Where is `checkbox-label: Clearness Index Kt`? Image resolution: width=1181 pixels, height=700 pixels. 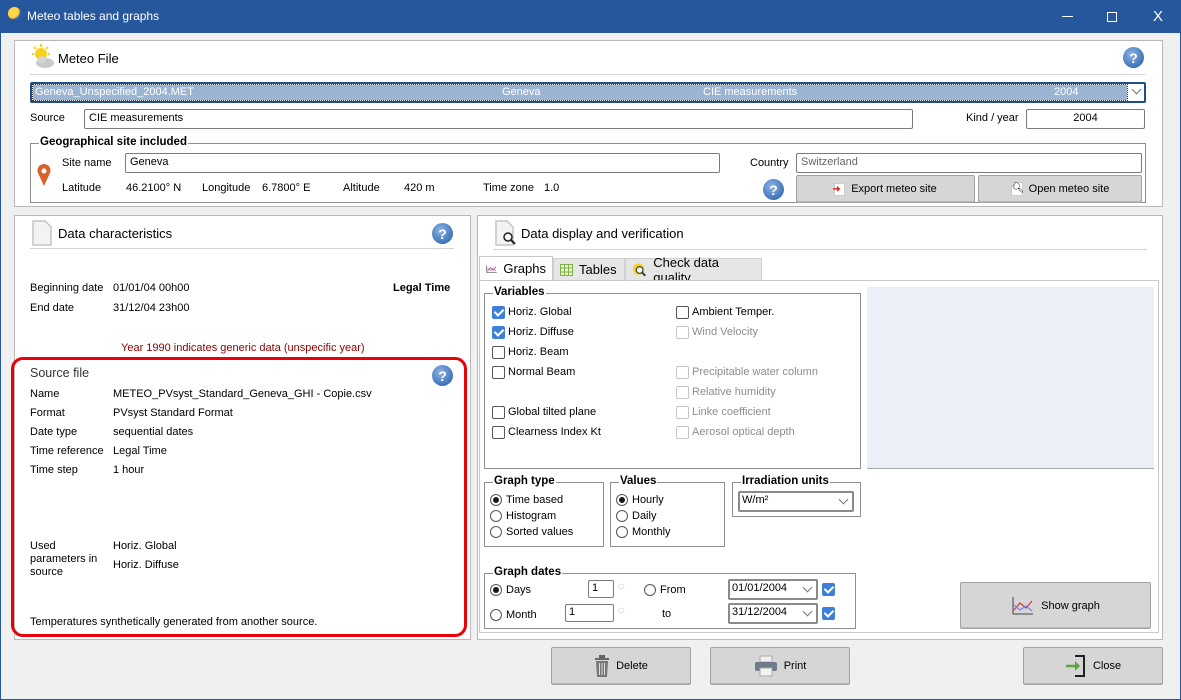 checkbox-label: Clearness Index Kt is located at coordinates (554, 432).